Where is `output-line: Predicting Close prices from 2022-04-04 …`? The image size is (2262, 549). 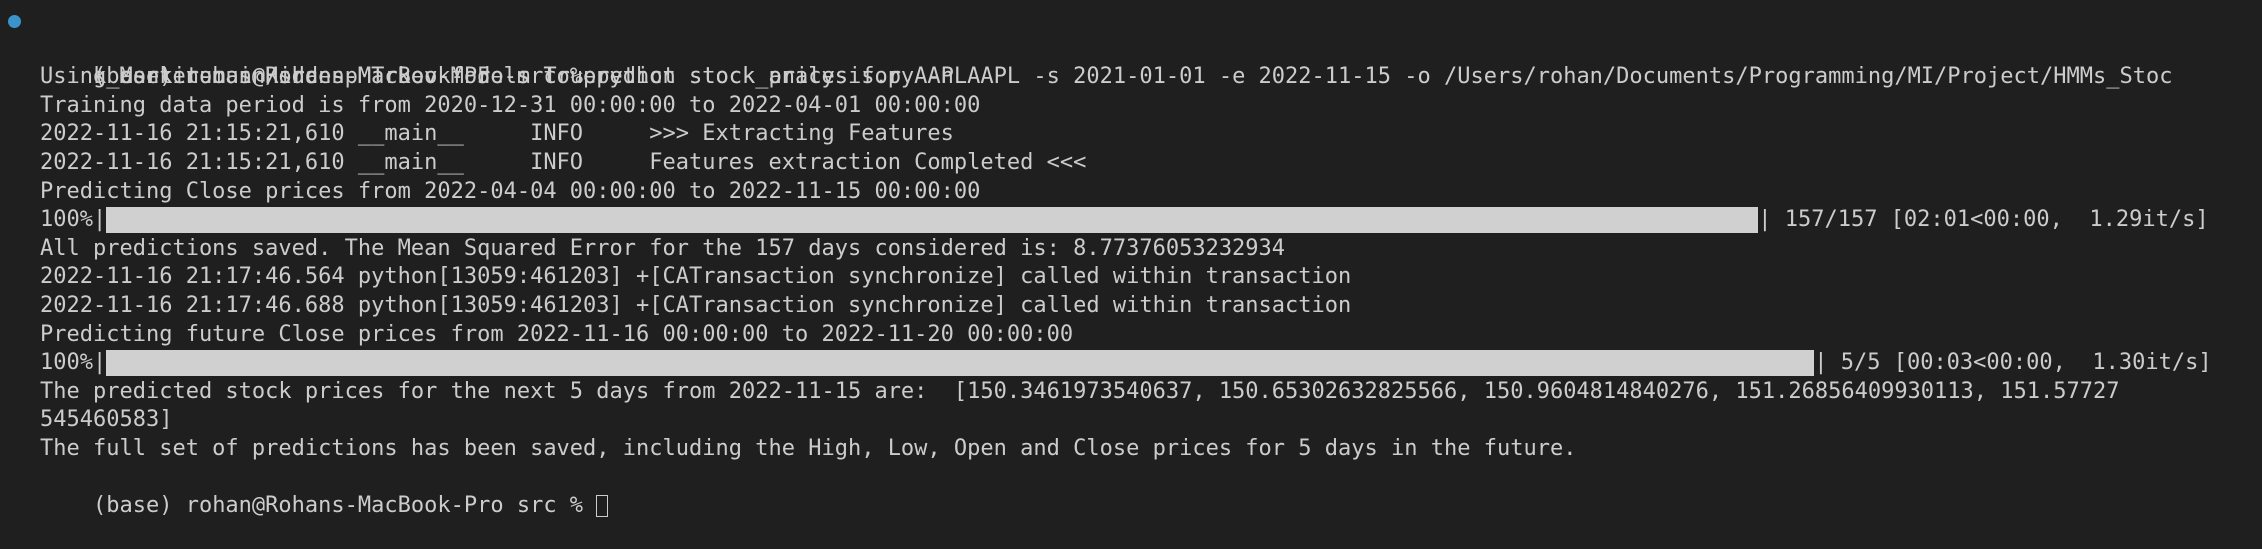 output-line: Predicting Close prices from 2022-04-04 … is located at coordinates (1131, 192).